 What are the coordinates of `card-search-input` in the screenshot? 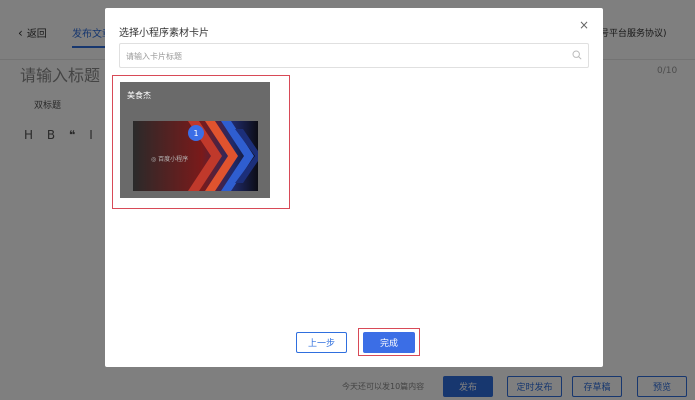 It's located at (340, 56).